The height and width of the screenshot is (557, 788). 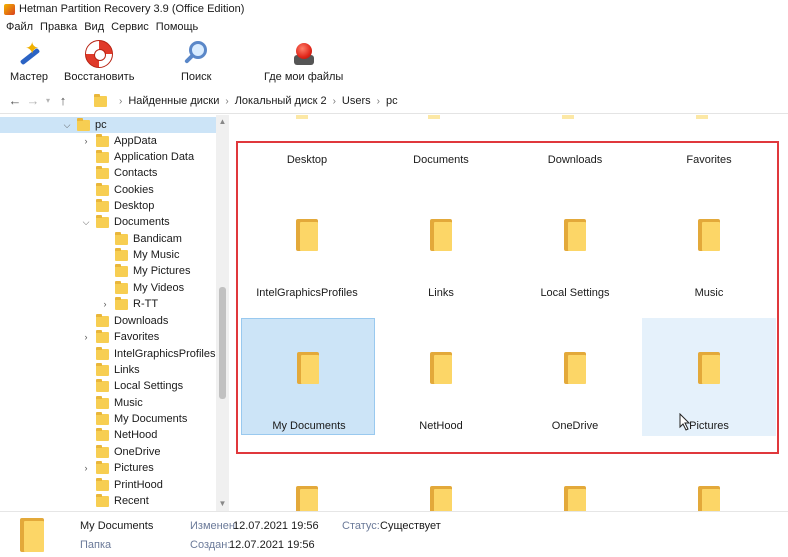 I want to click on grid-item-label: My Documents, so click(x=309, y=426).